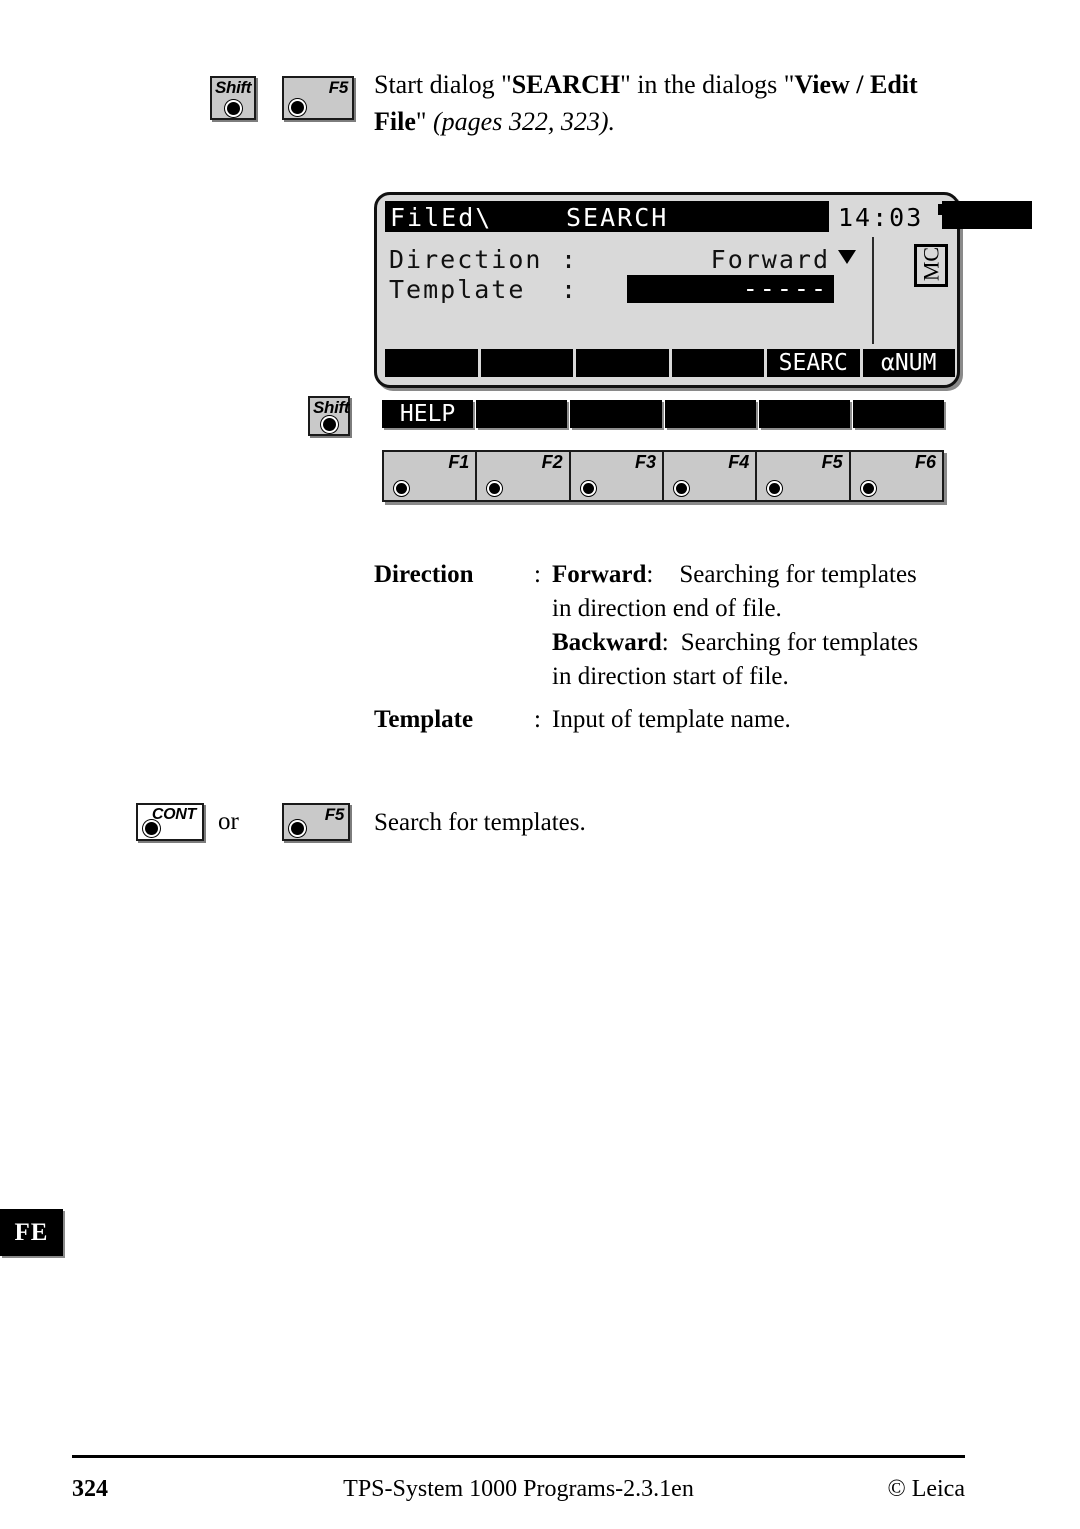 This screenshot has width=1080, height=1529. Describe the element at coordinates (665, 642) in the screenshot. I see `description-option-backward-colon: :` at that location.